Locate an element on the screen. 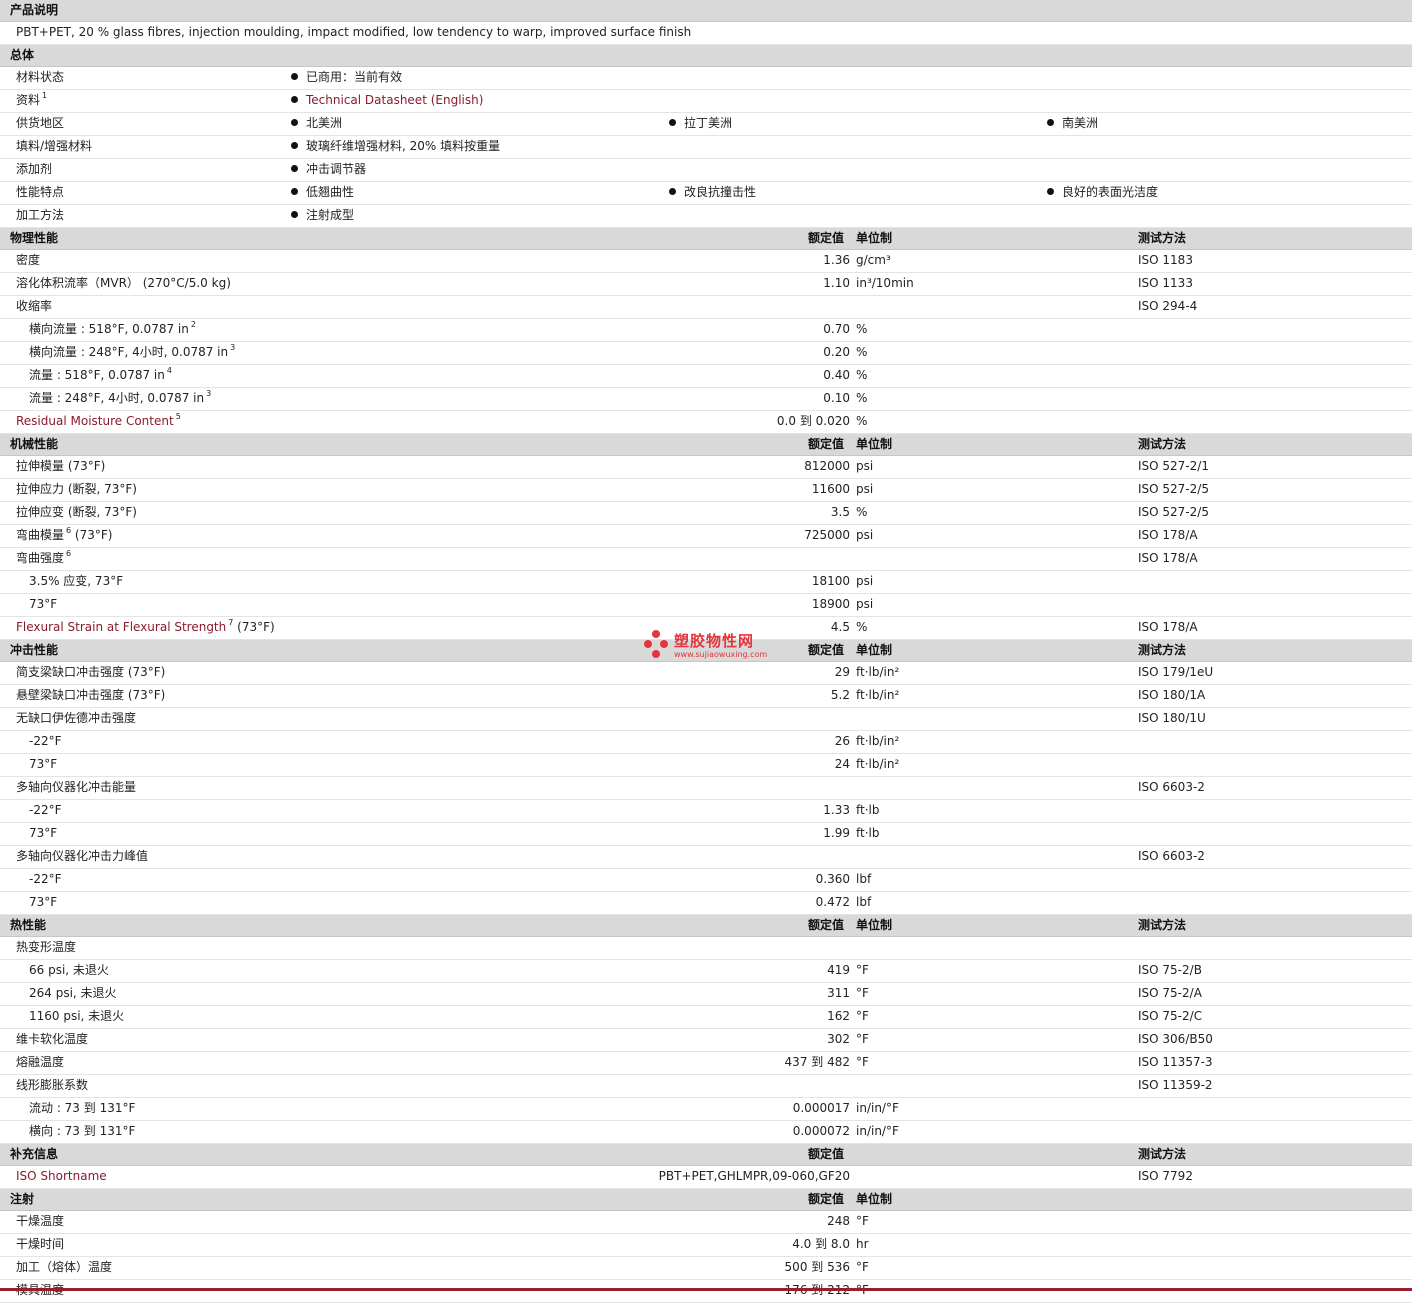 The height and width of the screenshot is (1303, 1412). property-row: 66 psi, 未退火 419 °F ISO 75-2/B is located at coordinates (706, 971).